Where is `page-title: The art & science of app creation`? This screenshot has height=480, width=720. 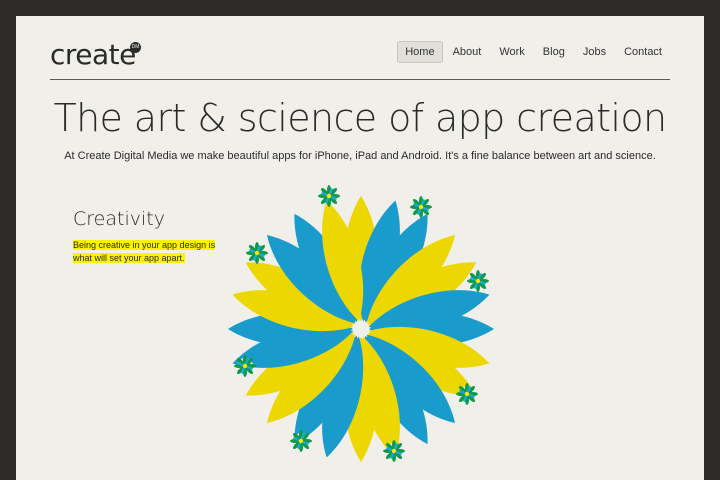
page-title: The art & science of app creation is located at coordinates (360, 118).